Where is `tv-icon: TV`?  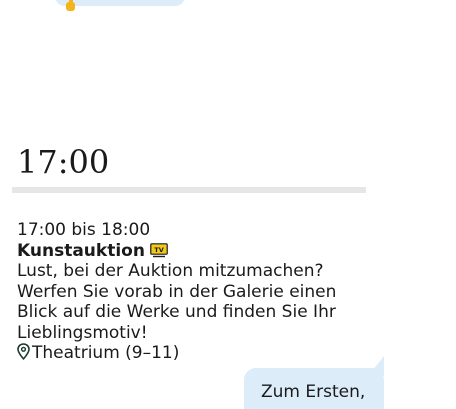 tv-icon: TV is located at coordinates (159, 249).